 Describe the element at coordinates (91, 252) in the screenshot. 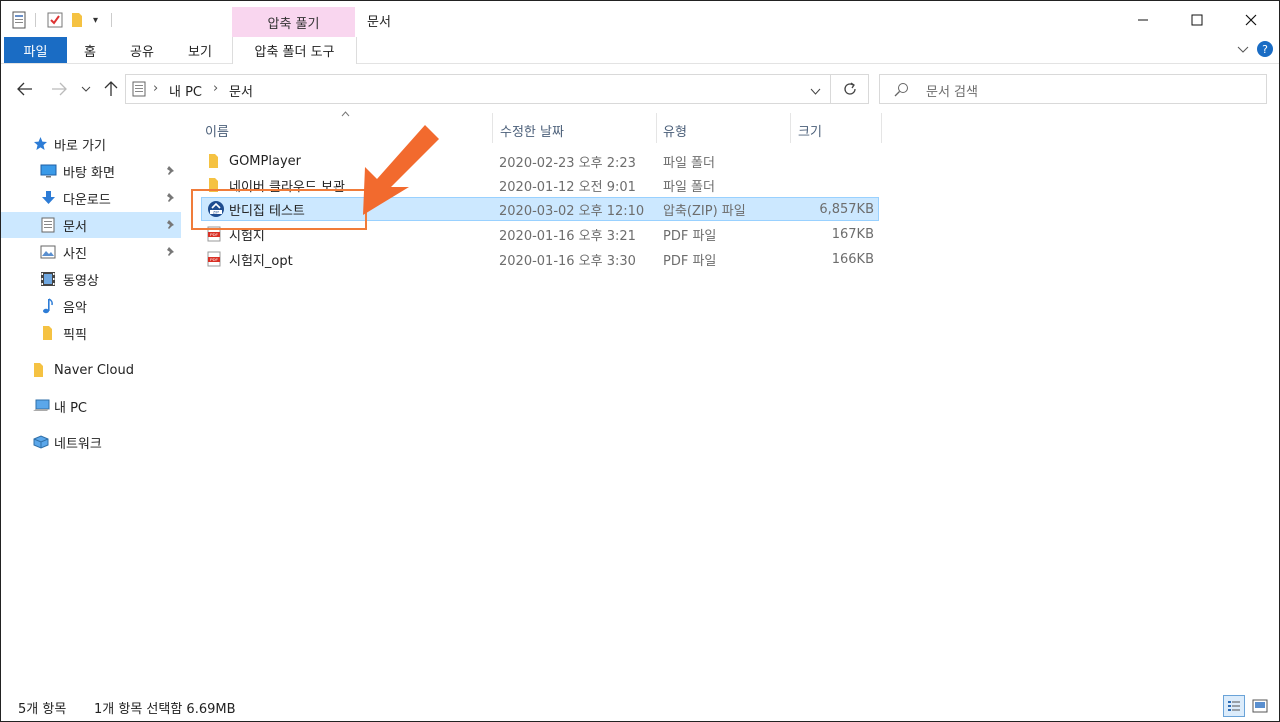

I see `sidebar-item-pictures: 사진` at that location.